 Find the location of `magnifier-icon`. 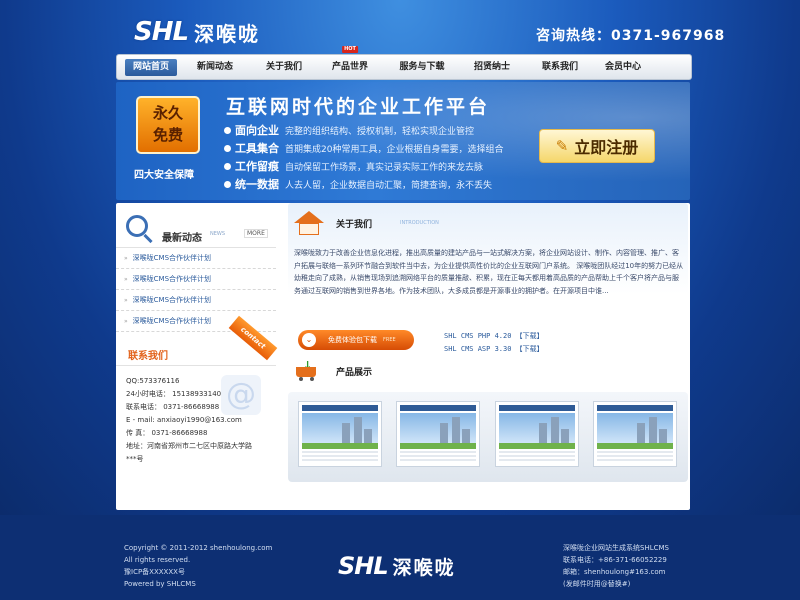

magnifier-icon is located at coordinates (137, 226).